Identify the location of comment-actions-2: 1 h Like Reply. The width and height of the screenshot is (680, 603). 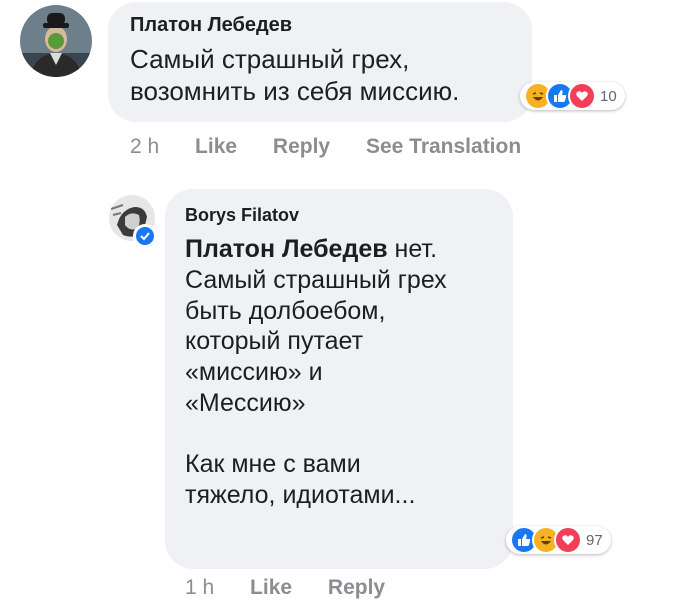
(300, 588).